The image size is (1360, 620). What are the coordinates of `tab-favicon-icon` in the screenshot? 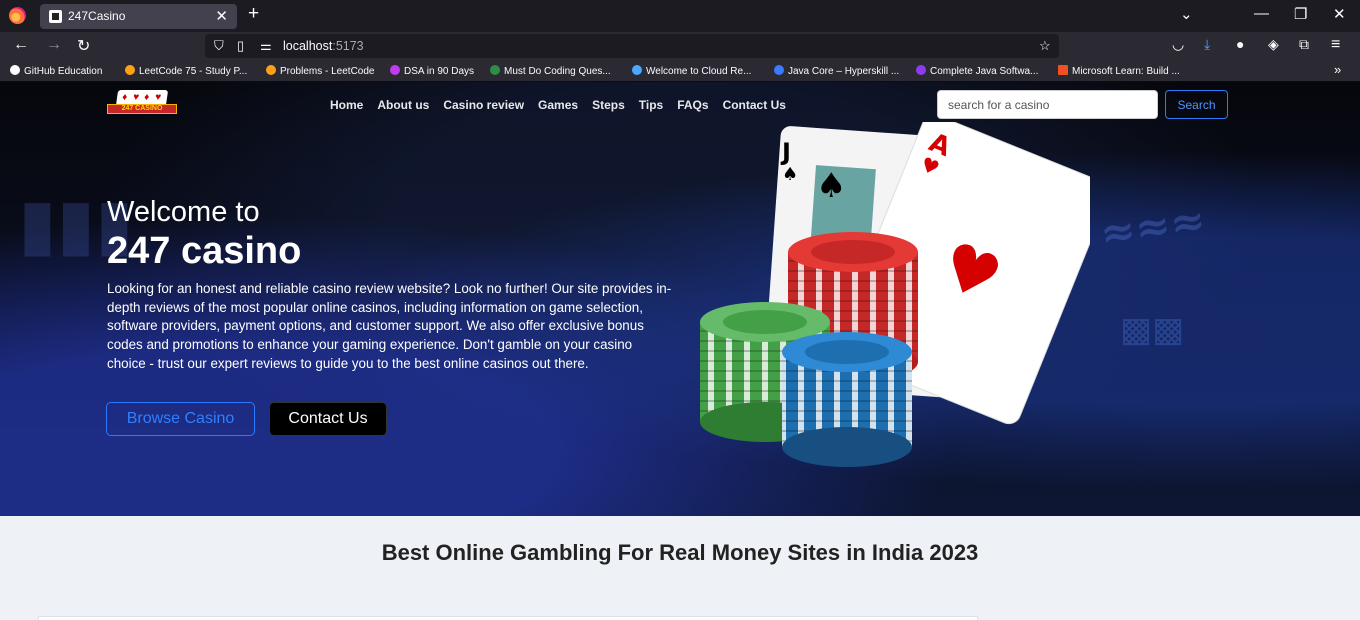 It's located at (55, 16).